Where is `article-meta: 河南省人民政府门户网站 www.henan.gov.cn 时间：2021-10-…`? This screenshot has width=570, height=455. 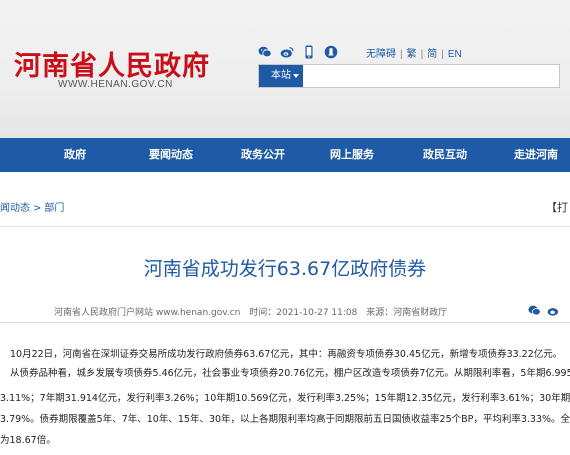
article-meta: 河南省人民政府门户网站 www.henan.gov.cn 时间：2021-10-… is located at coordinates (253, 311).